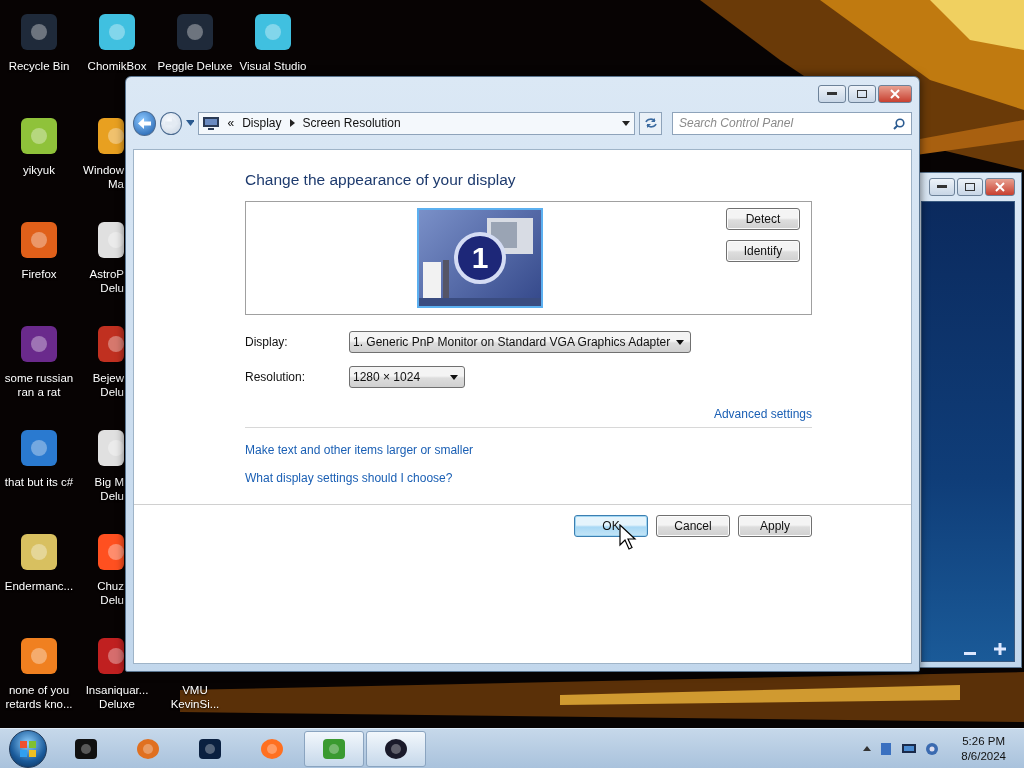 This screenshot has height=768, width=1024. I want to click on icon-label: some russian ran a rat, so click(39, 385).